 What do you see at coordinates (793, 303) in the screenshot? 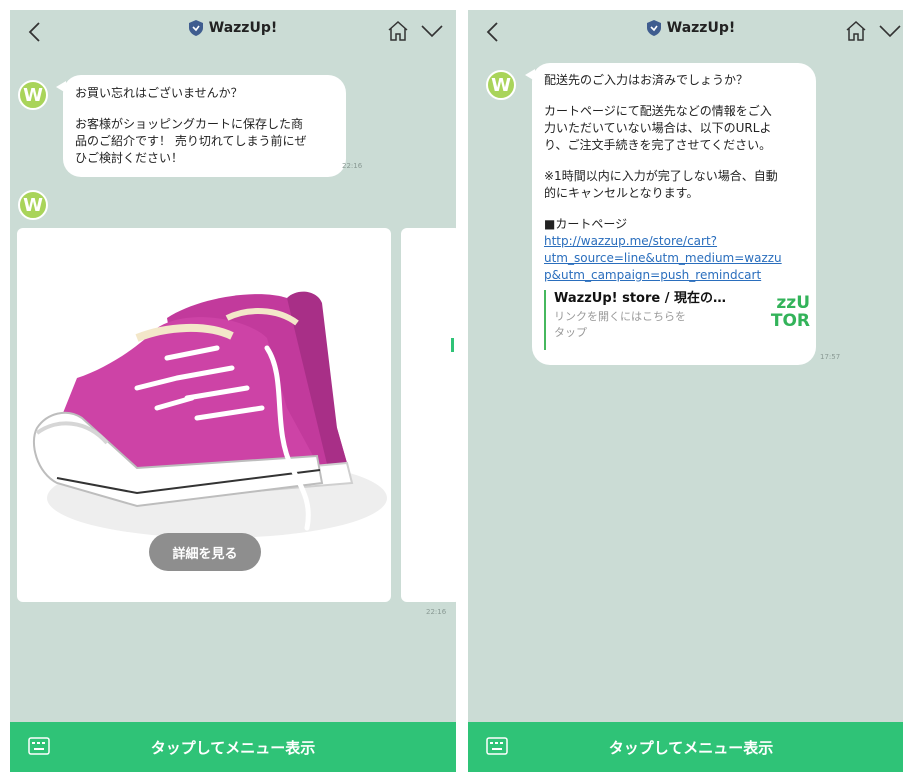
I see `thumbnail-text: zzU` at bounding box center [793, 303].